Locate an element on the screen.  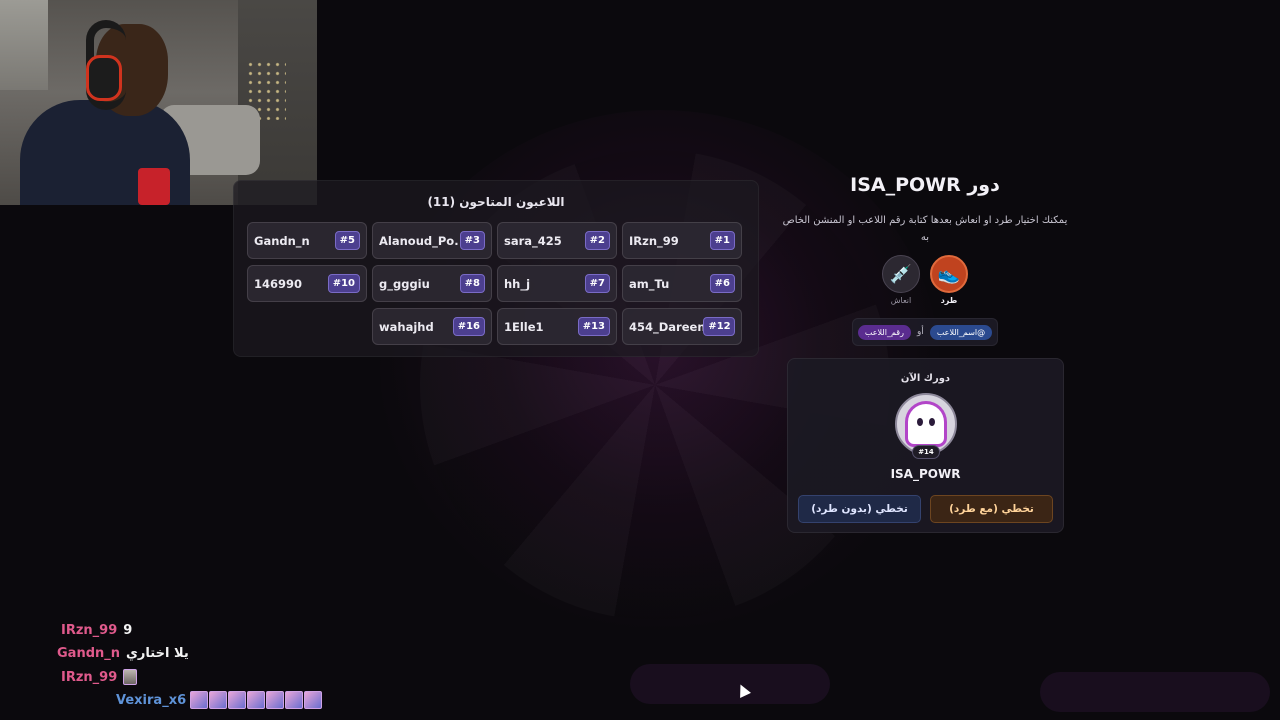
player-number-badge: #5 is located at coordinates (347, 240).